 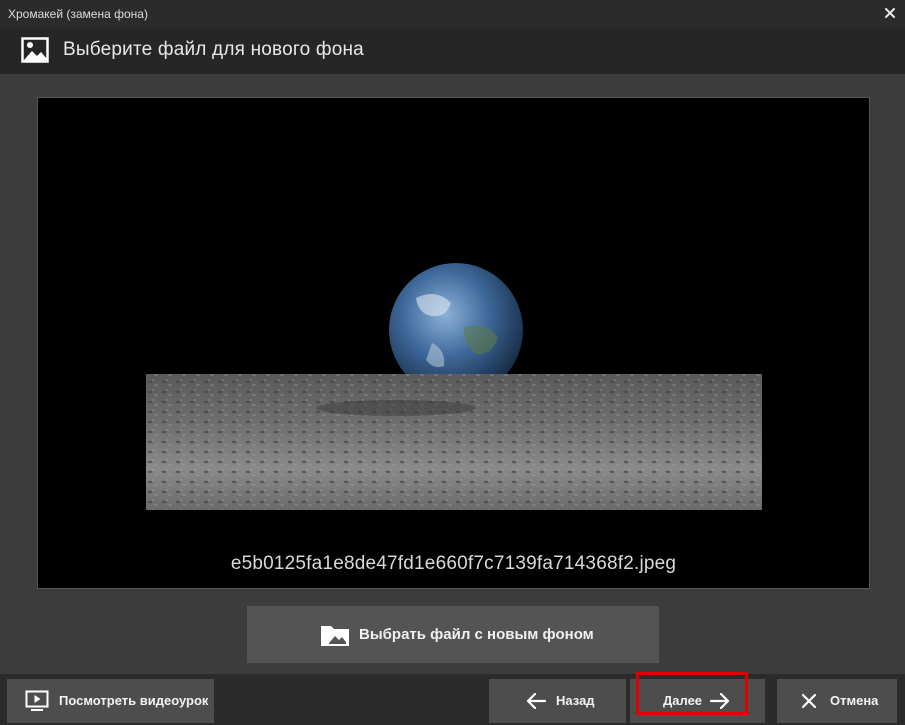 What do you see at coordinates (35, 50) in the screenshot?
I see `image-icon` at bounding box center [35, 50].